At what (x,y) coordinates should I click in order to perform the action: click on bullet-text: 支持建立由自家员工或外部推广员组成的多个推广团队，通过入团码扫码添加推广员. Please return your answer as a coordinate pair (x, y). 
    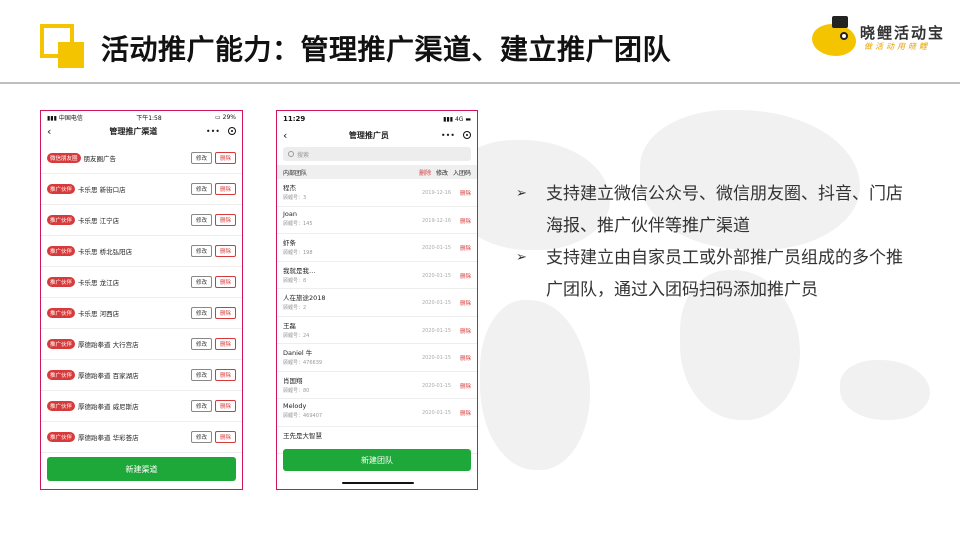
    Looking at the image, I should click on (724, 274).